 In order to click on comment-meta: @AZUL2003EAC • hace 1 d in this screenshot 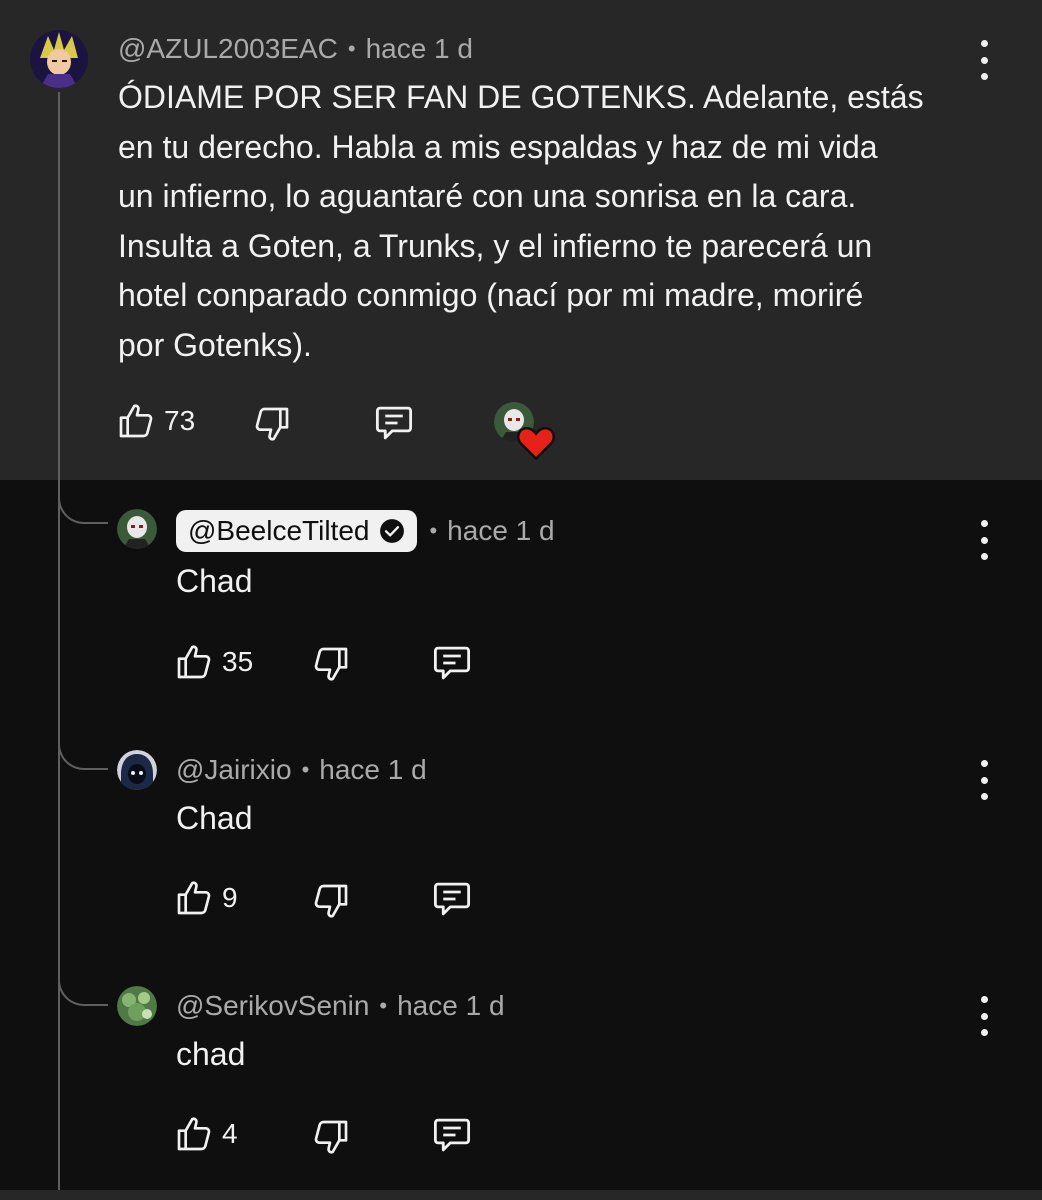, I will do `click(295, 49)`.